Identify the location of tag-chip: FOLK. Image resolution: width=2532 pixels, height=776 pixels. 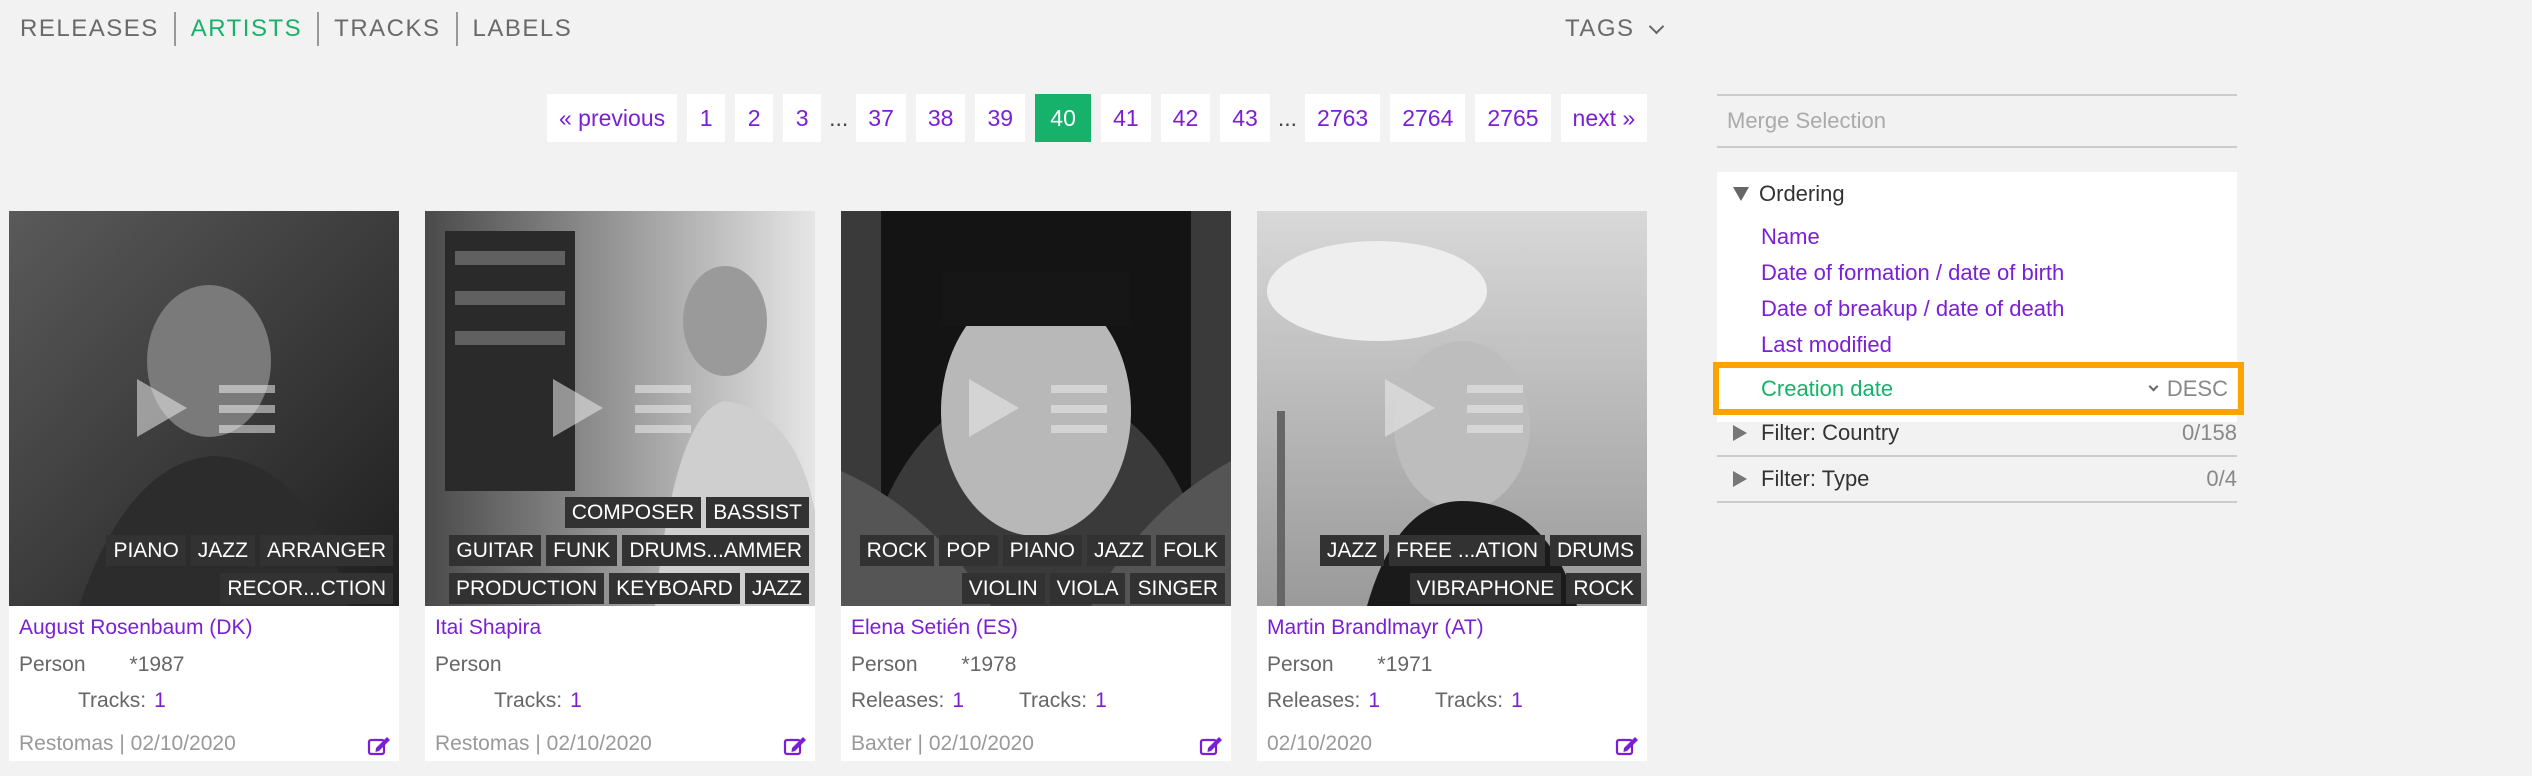
(1190, 550).